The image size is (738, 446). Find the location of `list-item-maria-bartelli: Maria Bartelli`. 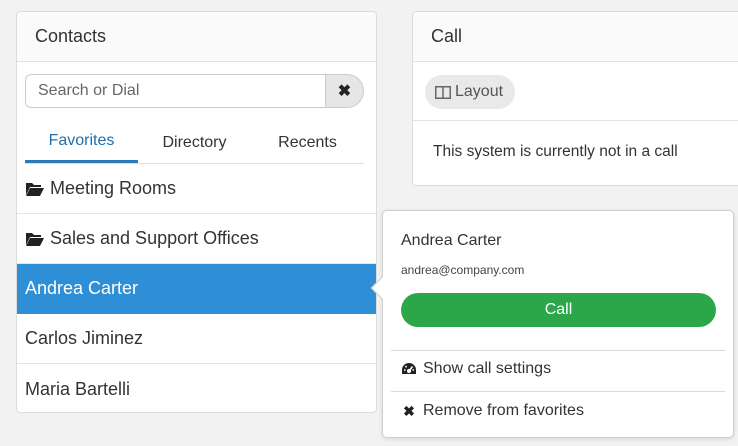

list-item-maria-bartelli: Maria Bartelli is located at coordinates (196, 389).